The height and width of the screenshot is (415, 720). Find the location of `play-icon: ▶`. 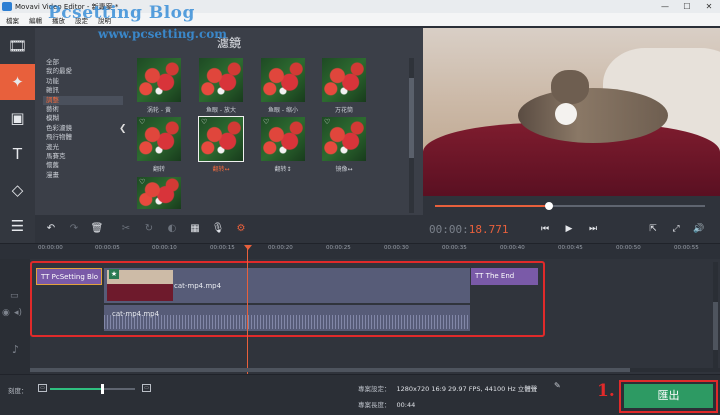

play-icon: ▶ is located at coordinates (569, 229).